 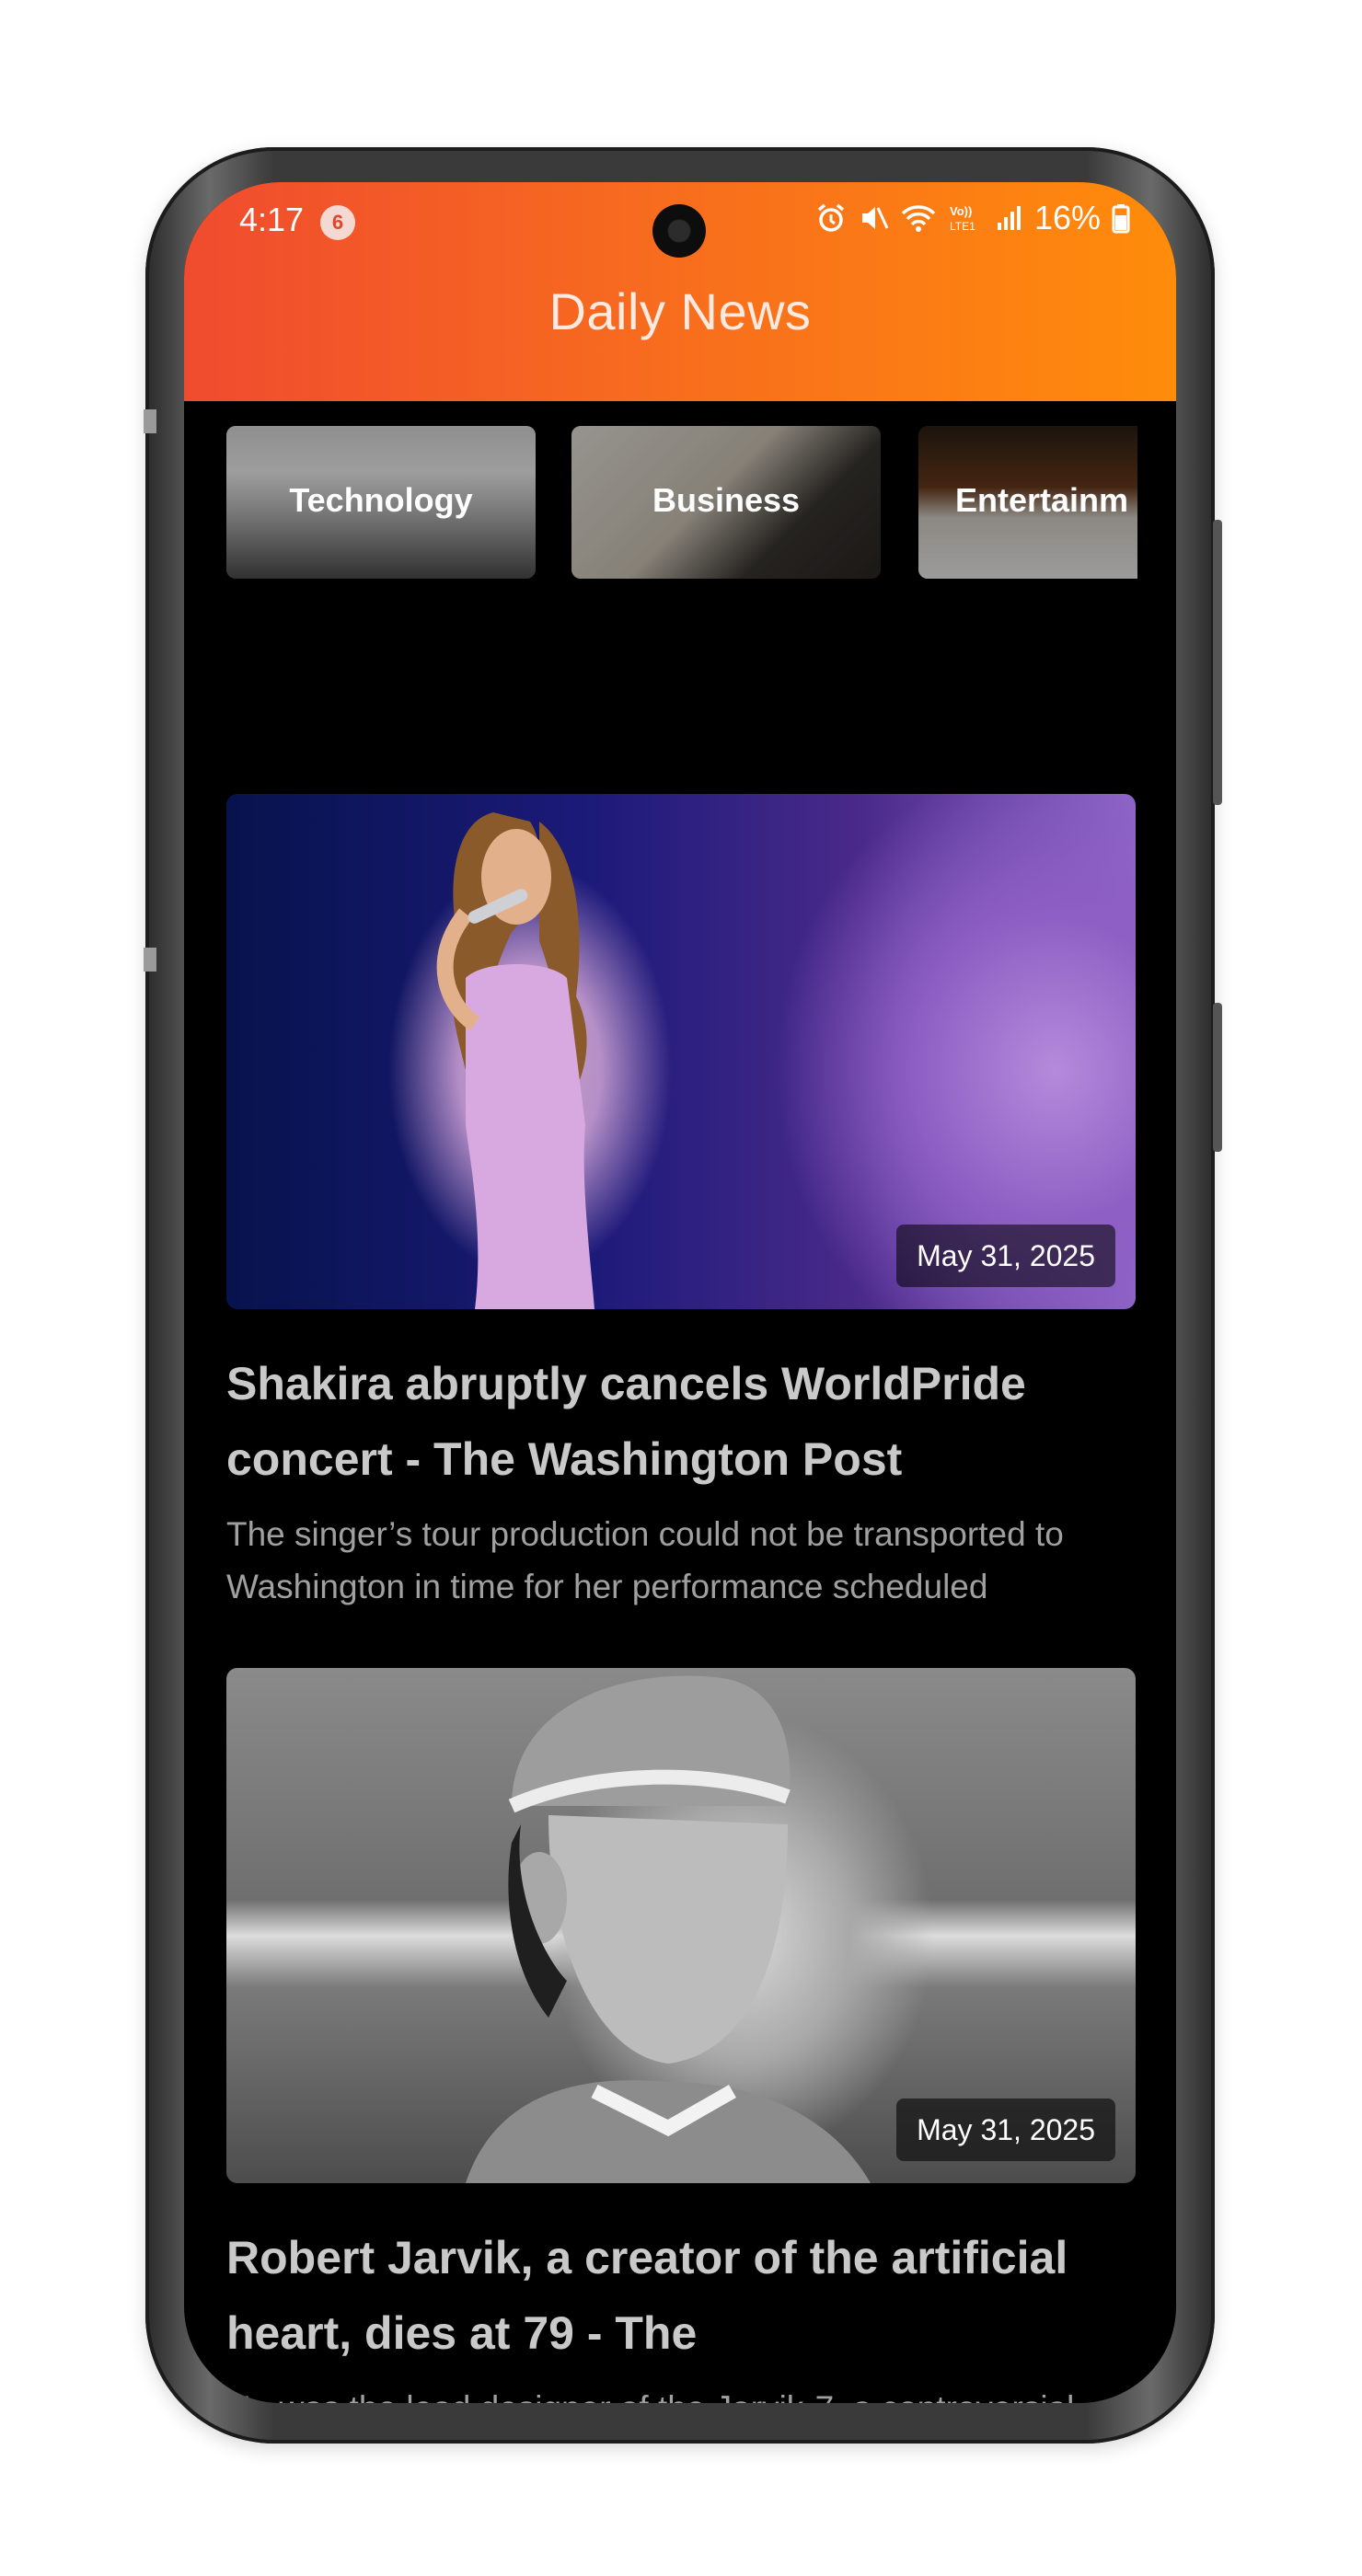 What do you see at coordinates (1010, 218) in the screenshot?
I see `signal-icon` at bounding box center [1010, 218].